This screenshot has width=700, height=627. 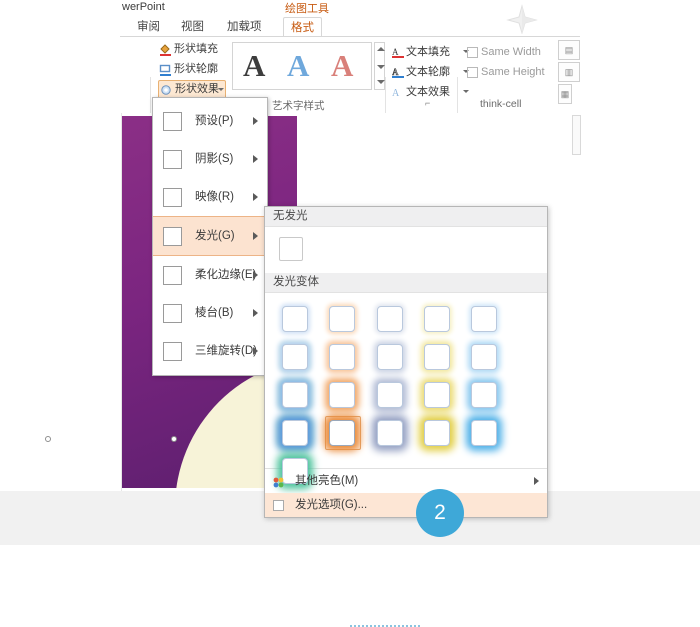 I want to click on no-glow-header: 无发光, so click(x=406, y=217).